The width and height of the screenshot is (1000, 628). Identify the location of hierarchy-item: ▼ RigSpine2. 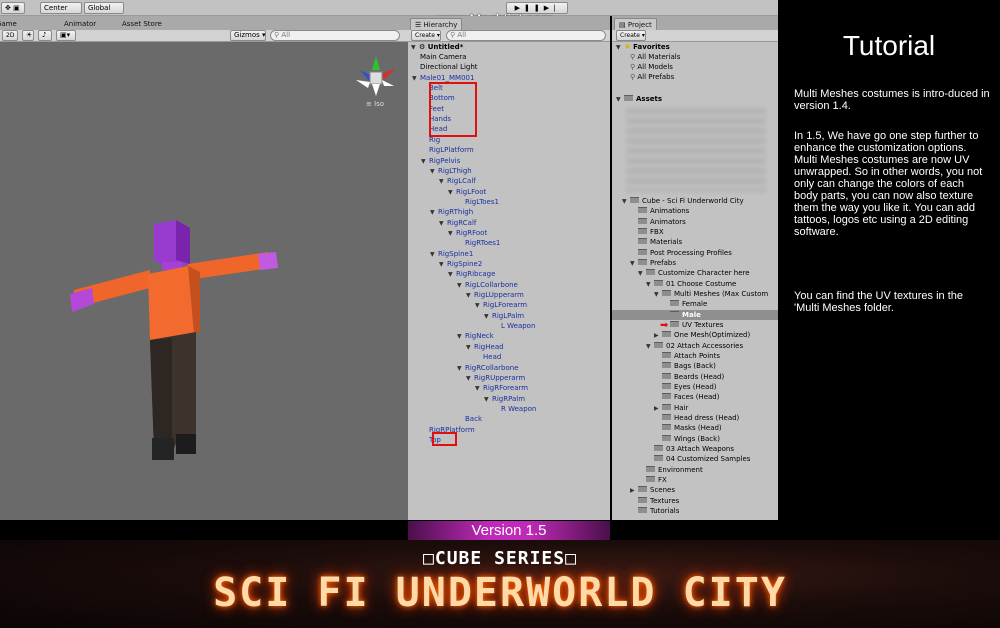
(460, 264).